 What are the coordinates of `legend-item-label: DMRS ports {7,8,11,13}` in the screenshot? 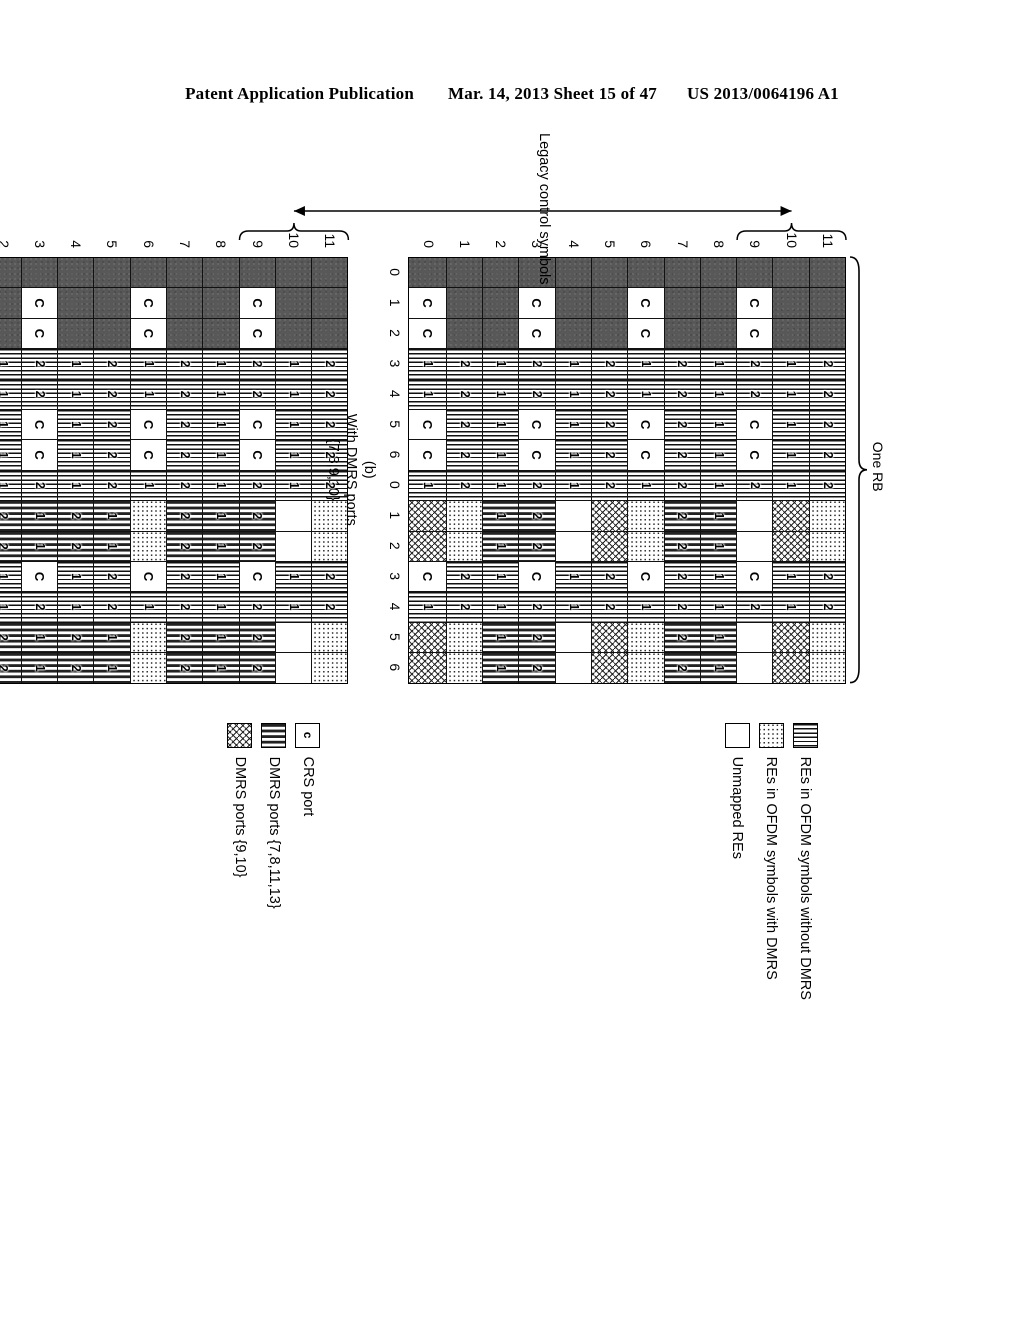 It's located at (273, 832).